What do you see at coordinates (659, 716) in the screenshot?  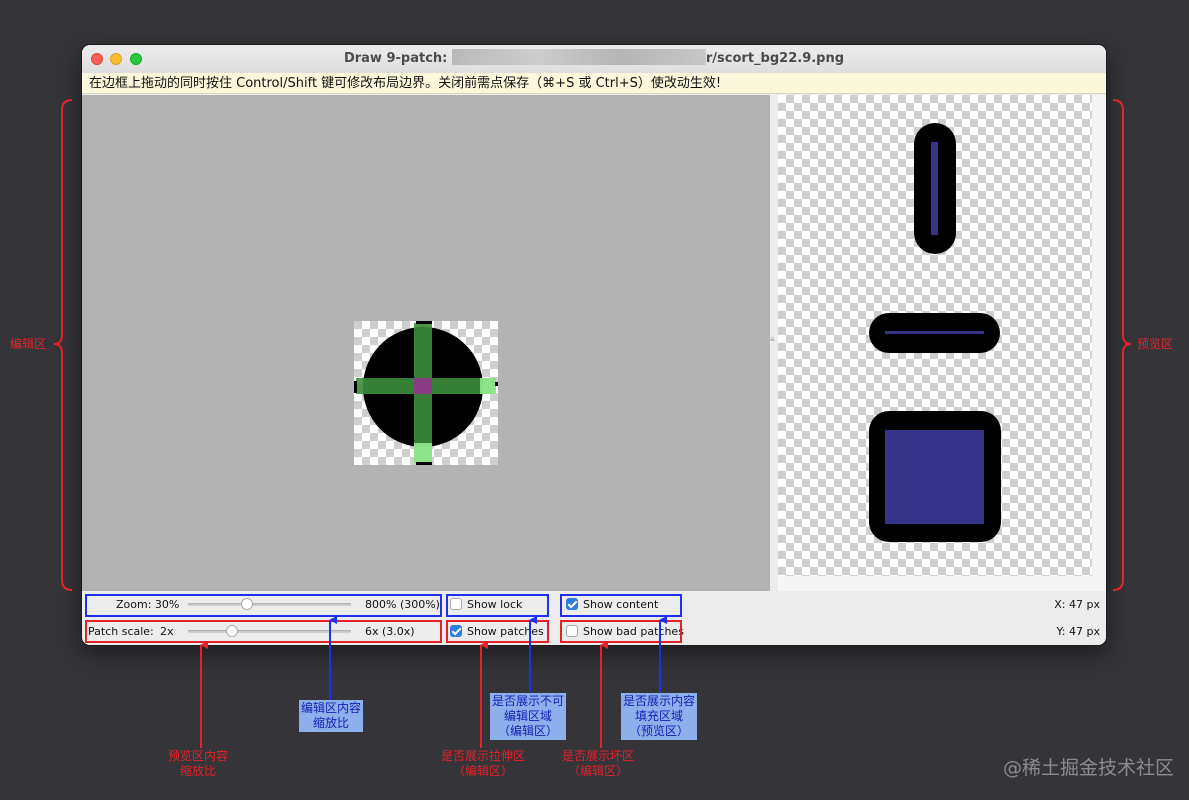 I see `show-content-annotation: 是否展示内容 填充区域 （预览区）` at bounding box center [659, 716].